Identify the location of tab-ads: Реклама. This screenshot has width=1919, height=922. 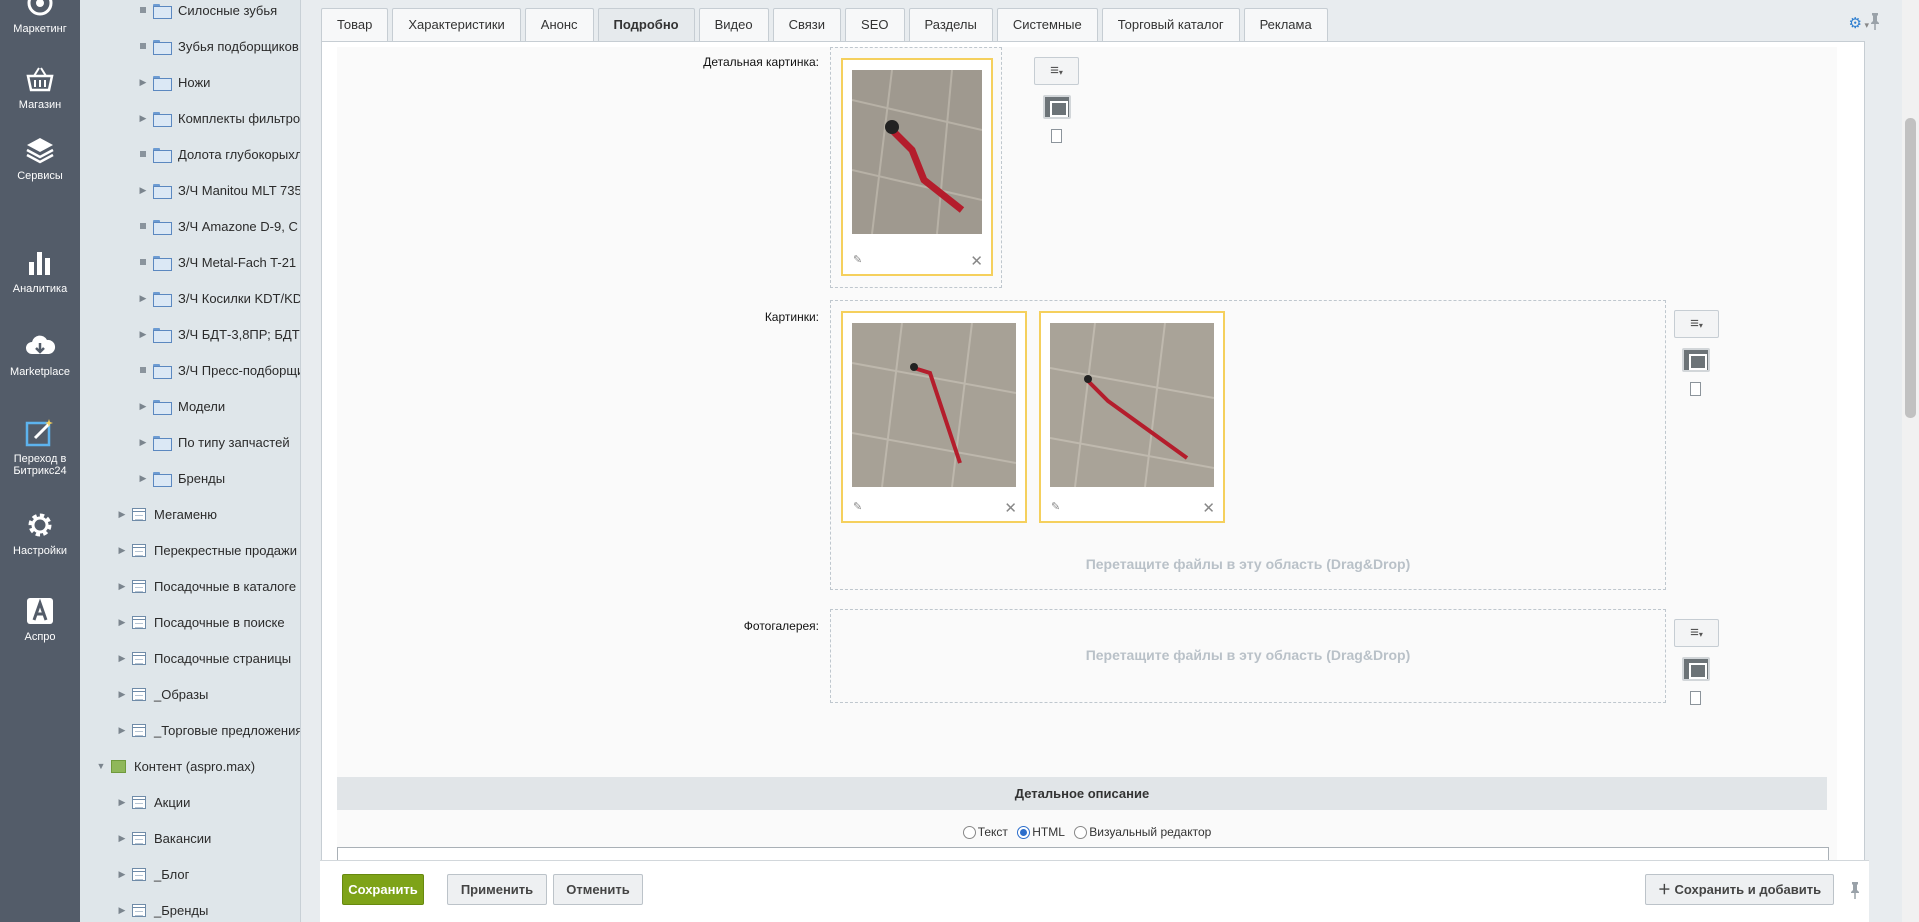
(1285, 24).